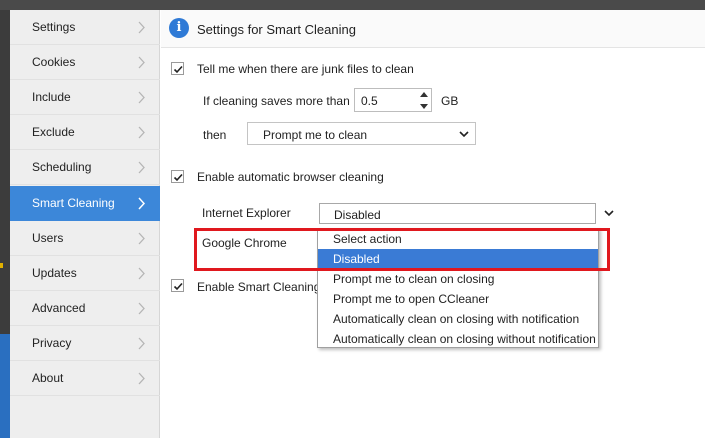 Image resolution: width=705 pixels, height=438 pixels. Describe the element at coordinates (466, 213) in the screenshot. I see `internet-explorer-select: Disabled` at that location.